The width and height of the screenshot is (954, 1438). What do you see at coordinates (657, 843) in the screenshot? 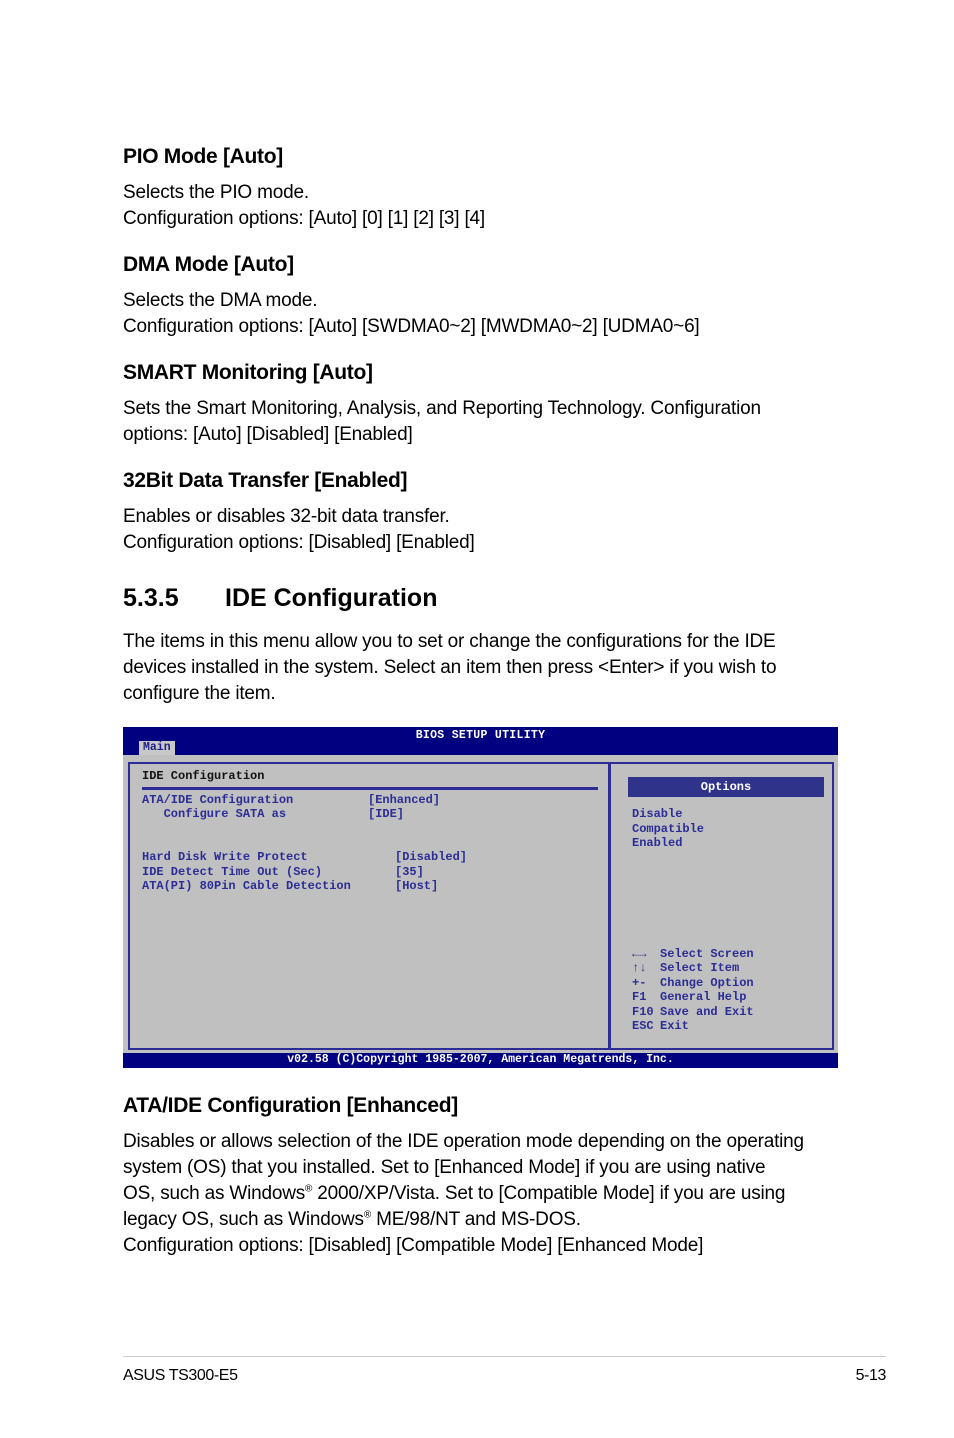
I see `option-enabled: Enabled` at bounding box center [657, 843].